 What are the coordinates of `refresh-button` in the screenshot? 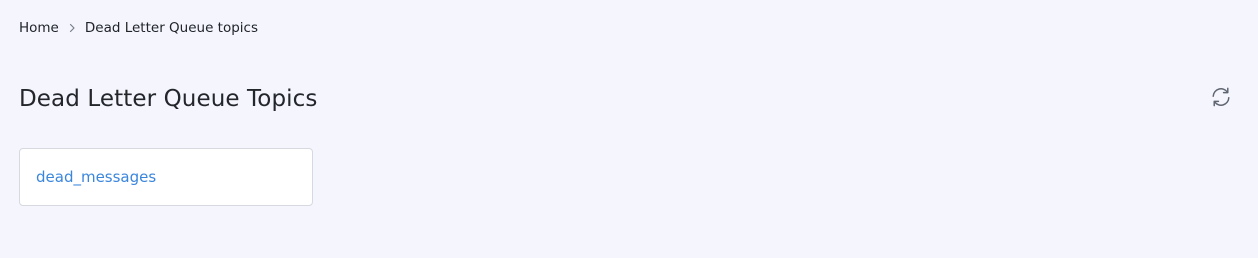 It's located at (1221, 99).